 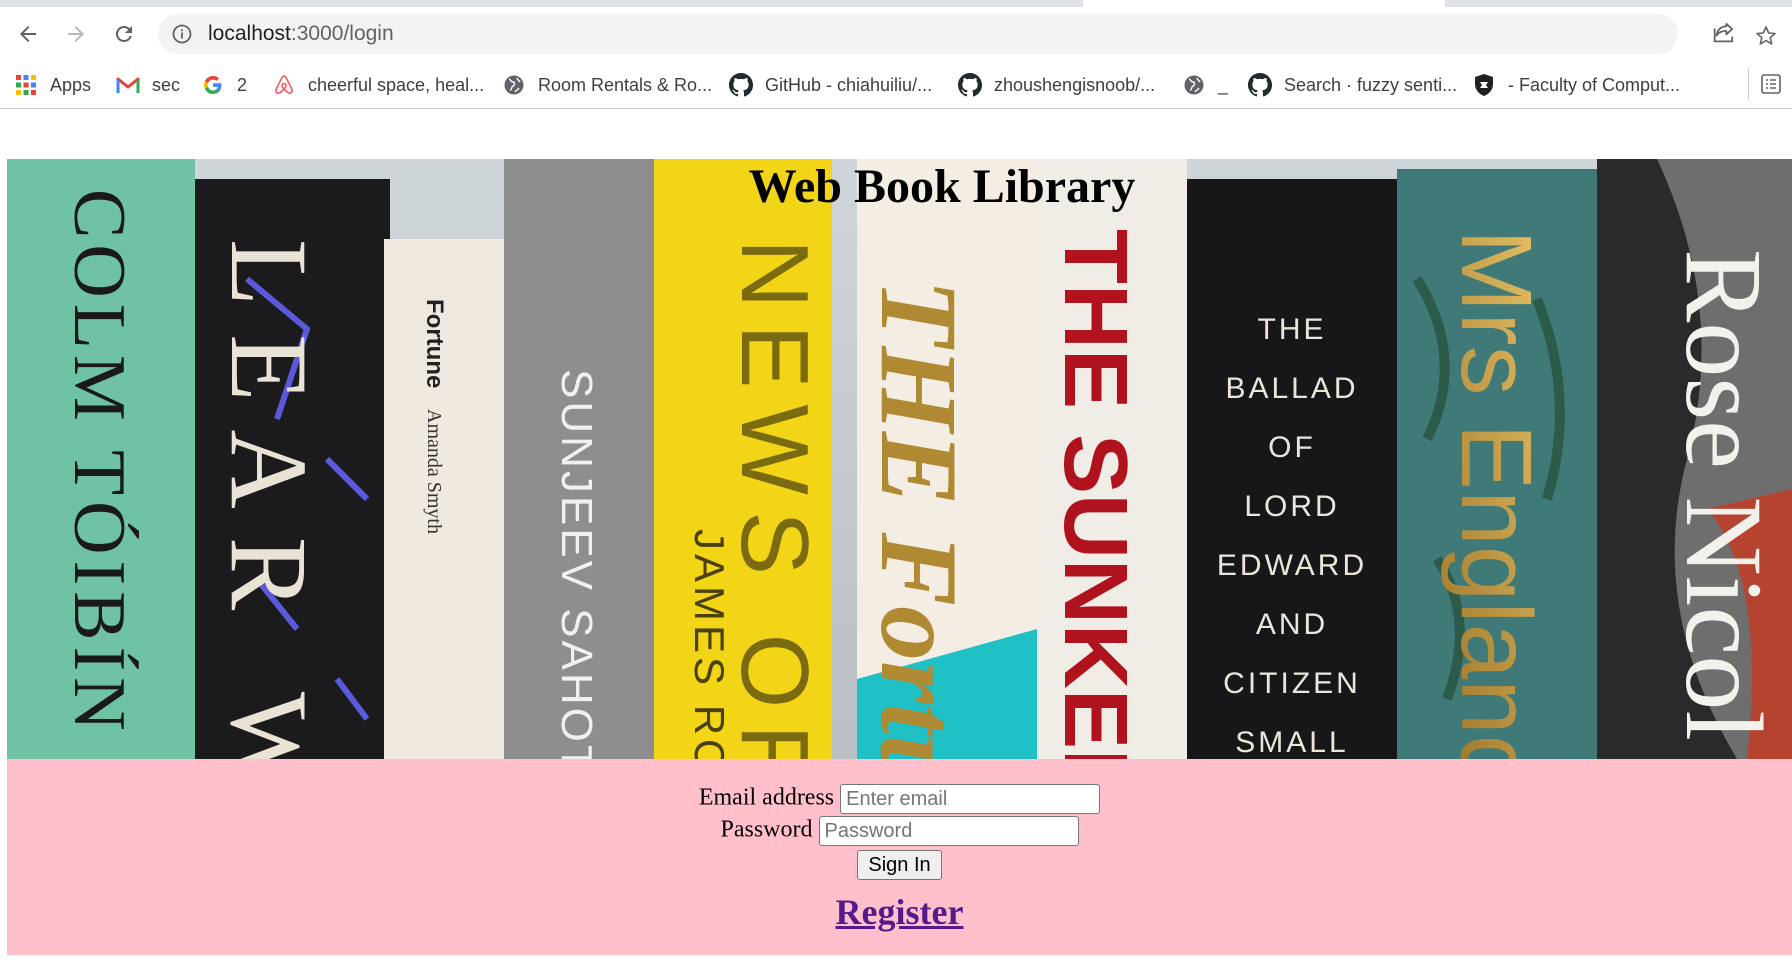 I want to click on page-title: Web Book Library, so click(x=942, y=186).